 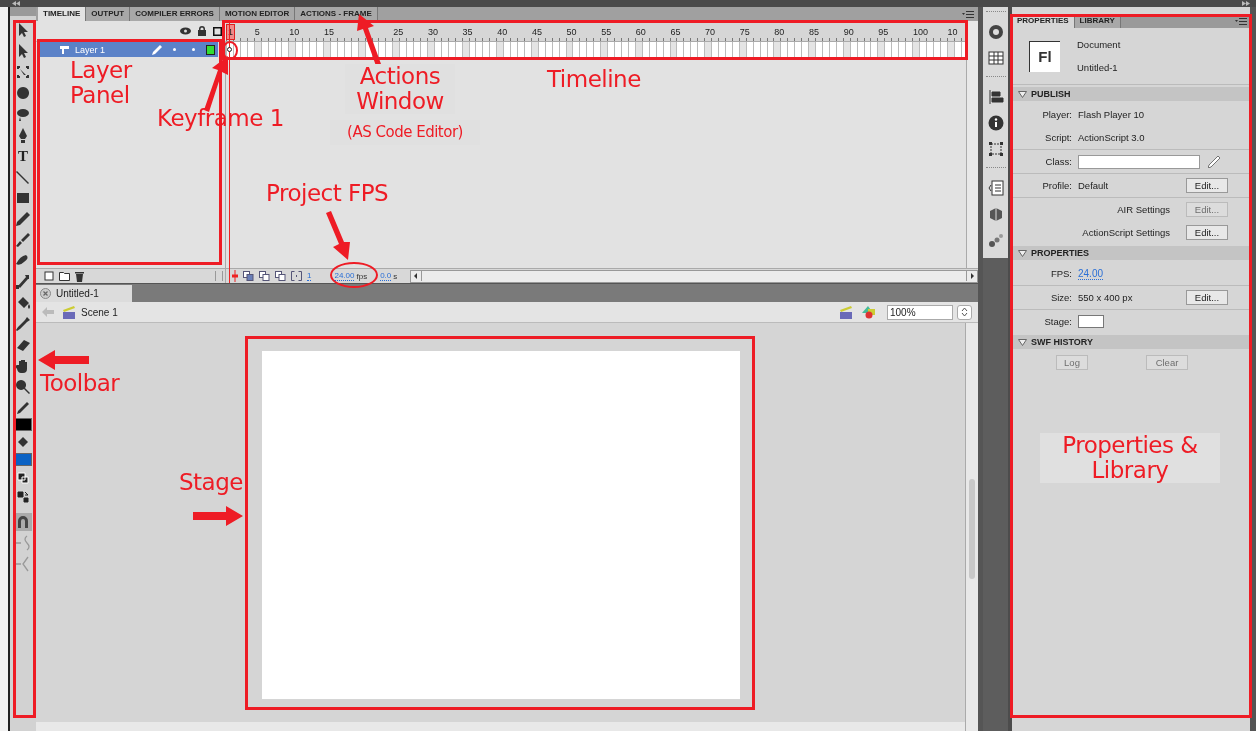 What do you see at coordinates (995, 97) in the screenshot?
I see `align-icon` at bounding box center [995, 97].